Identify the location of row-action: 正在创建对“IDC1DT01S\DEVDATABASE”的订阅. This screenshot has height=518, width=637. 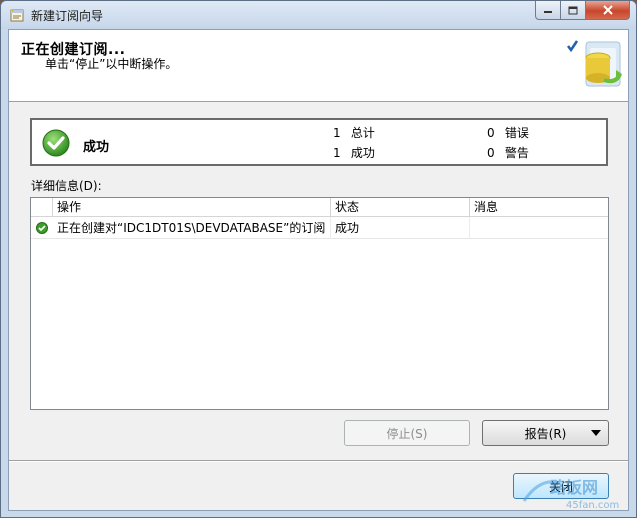
(192, 228).